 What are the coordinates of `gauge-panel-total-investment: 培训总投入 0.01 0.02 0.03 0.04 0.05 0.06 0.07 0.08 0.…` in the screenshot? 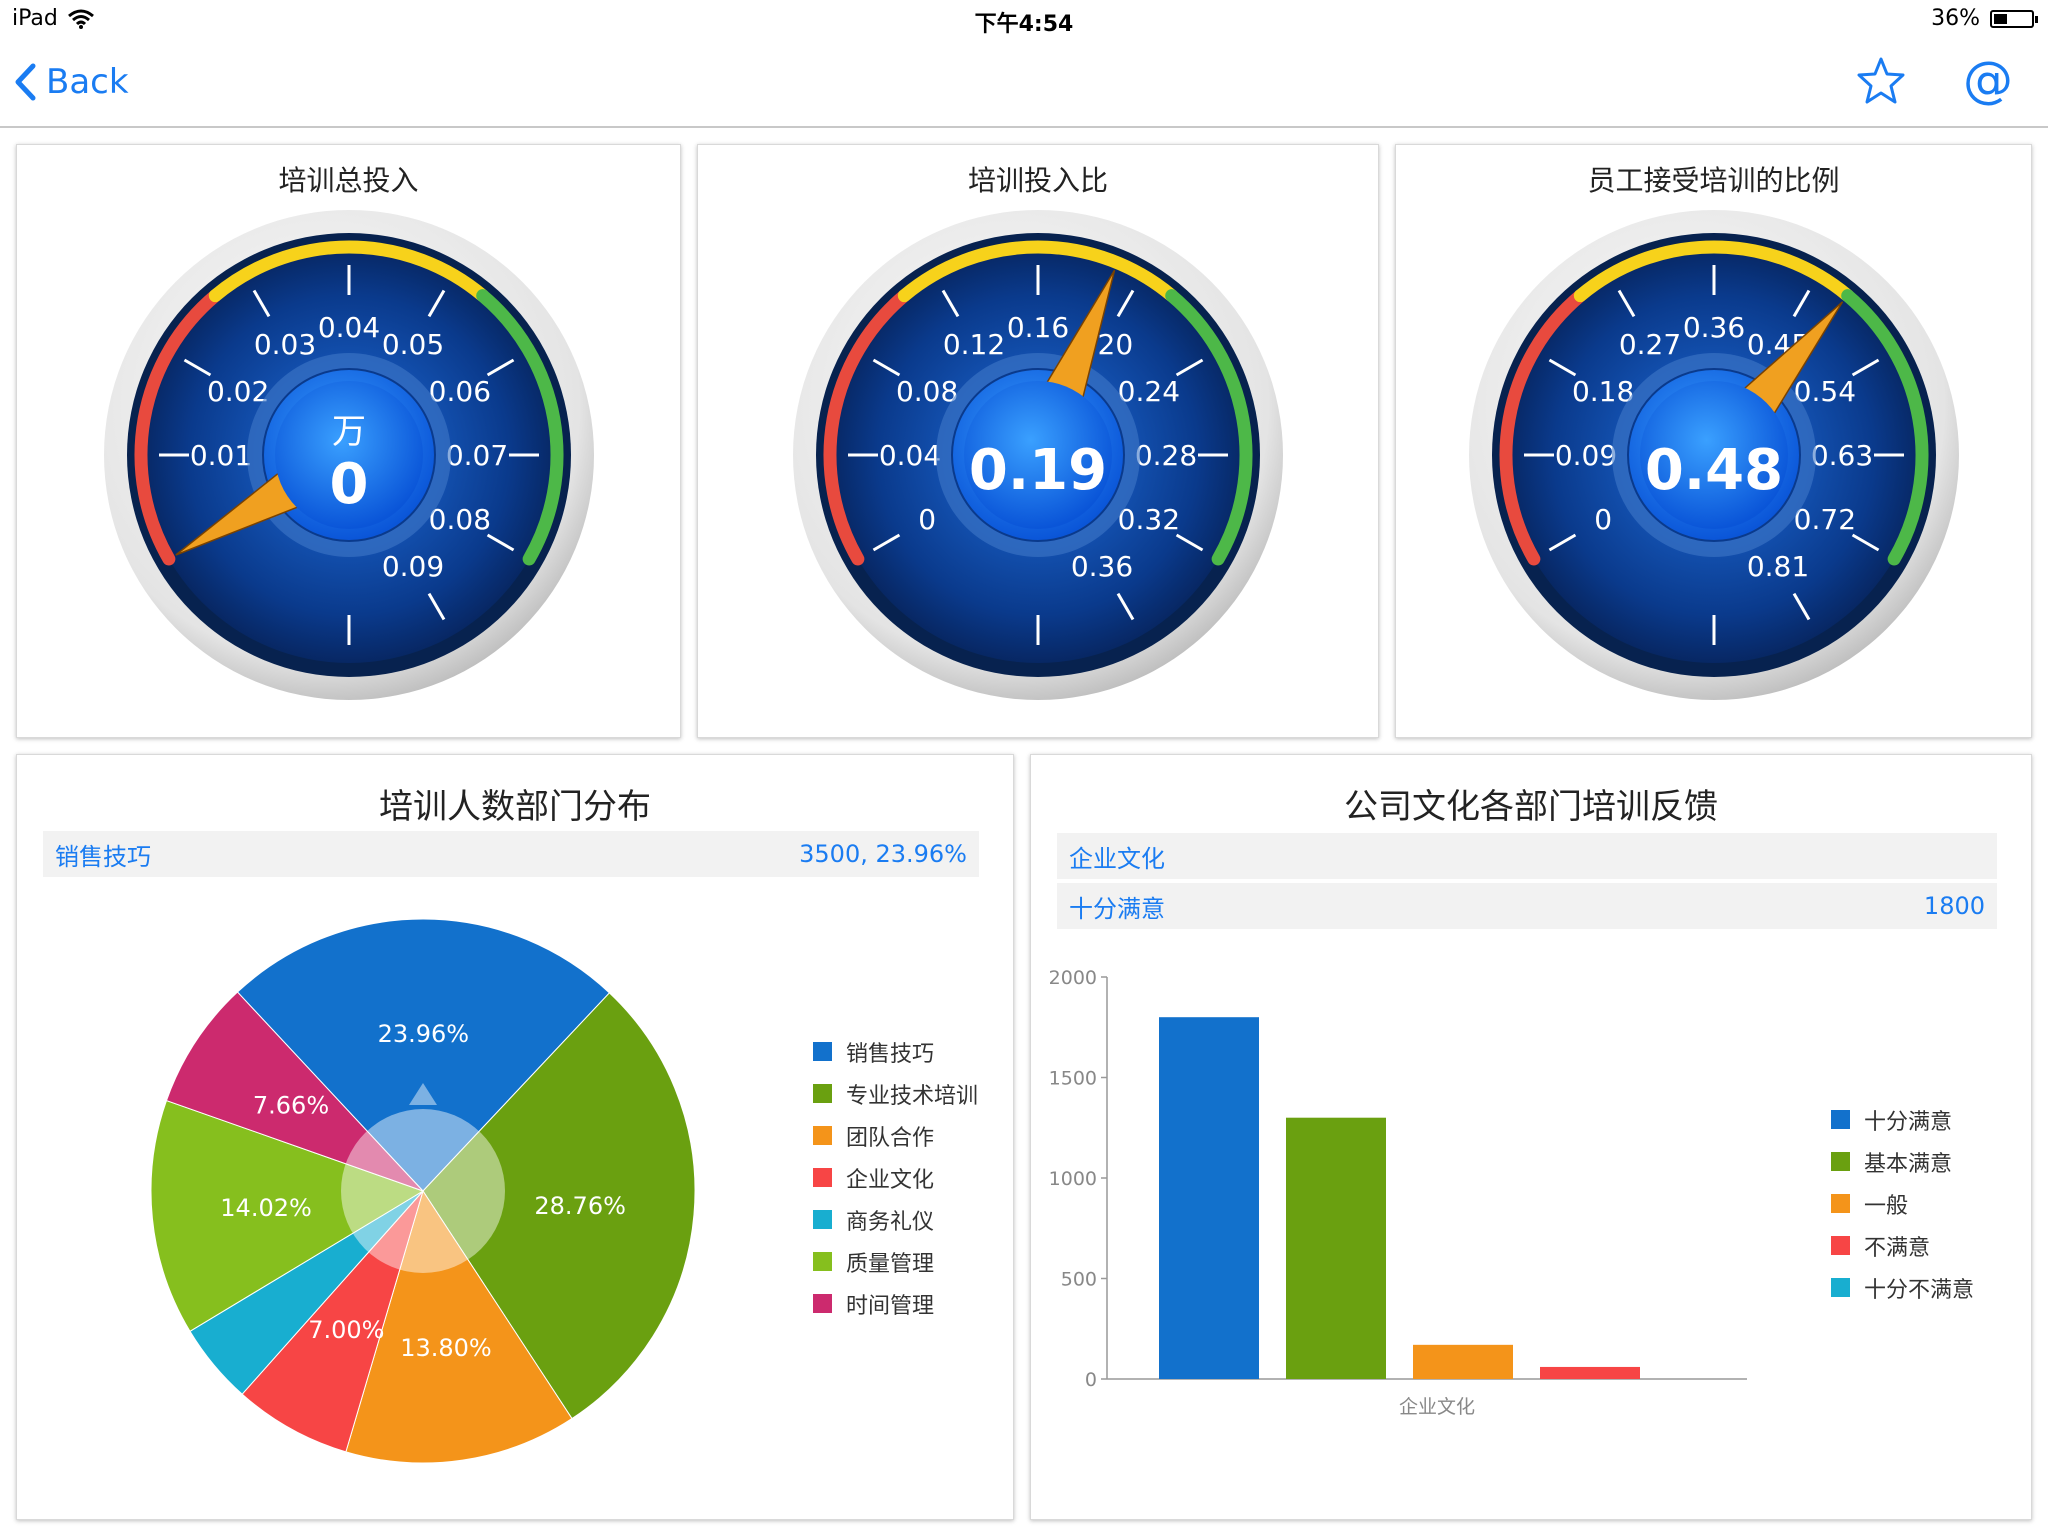 It's located at (348, 441).